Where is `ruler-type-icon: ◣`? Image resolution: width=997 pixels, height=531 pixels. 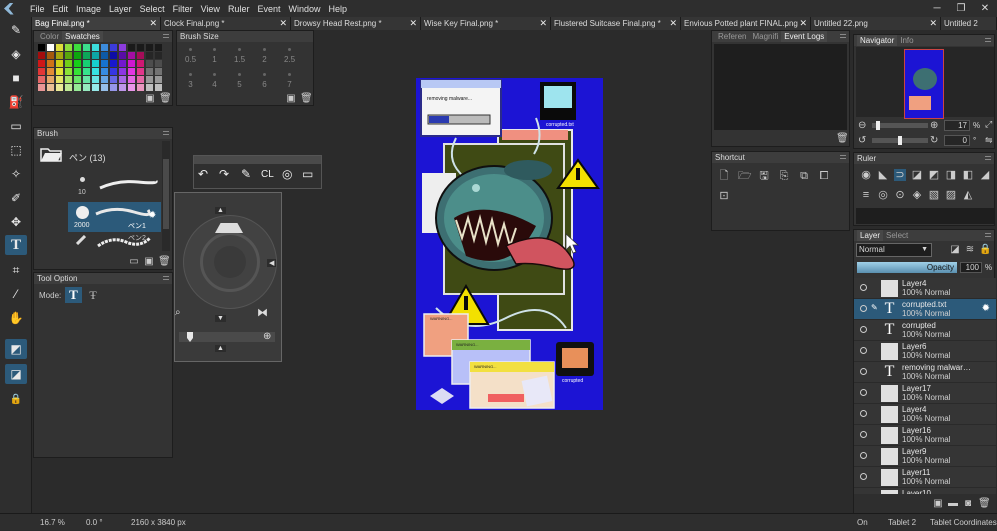
ruler-type-icon: ◣ is located at coordinates (883, 175).